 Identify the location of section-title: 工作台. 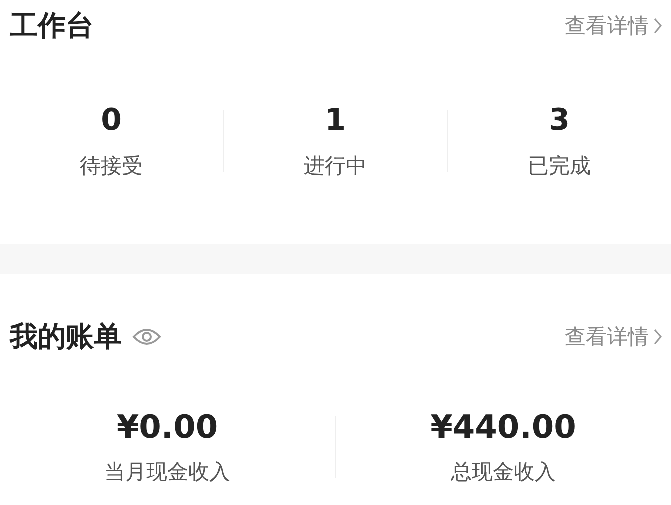
(52, 26).